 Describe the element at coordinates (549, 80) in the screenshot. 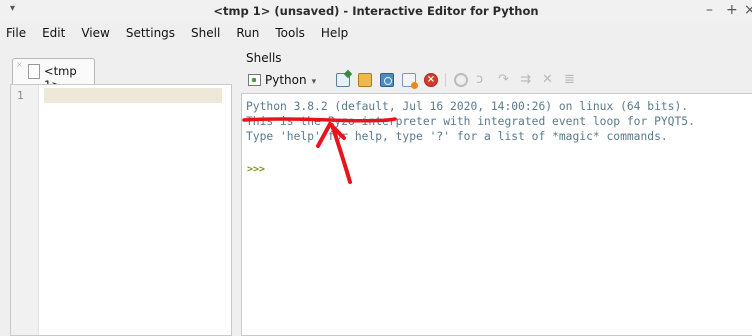

I see `debug-stop-icon: ✕` at that location.